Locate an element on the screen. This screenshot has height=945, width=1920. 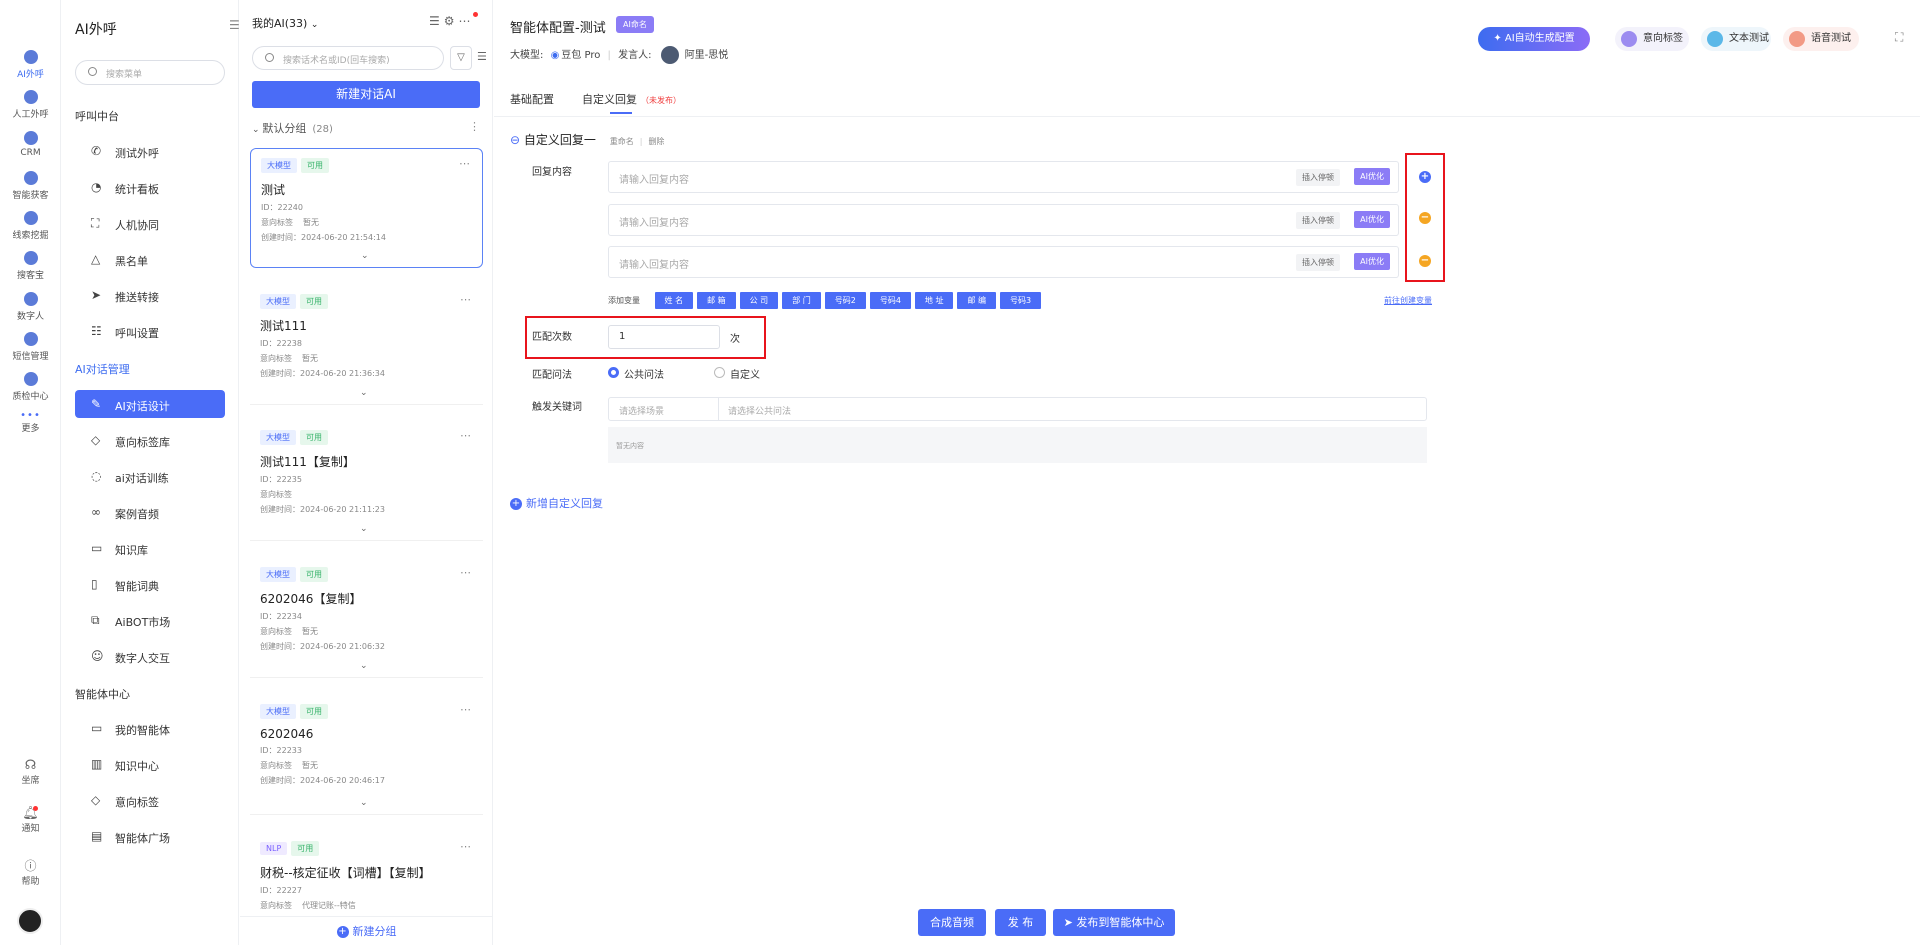
ai-search-input: 搜索话术名或ID(回车搜索) is located at coordinates (348, 58).